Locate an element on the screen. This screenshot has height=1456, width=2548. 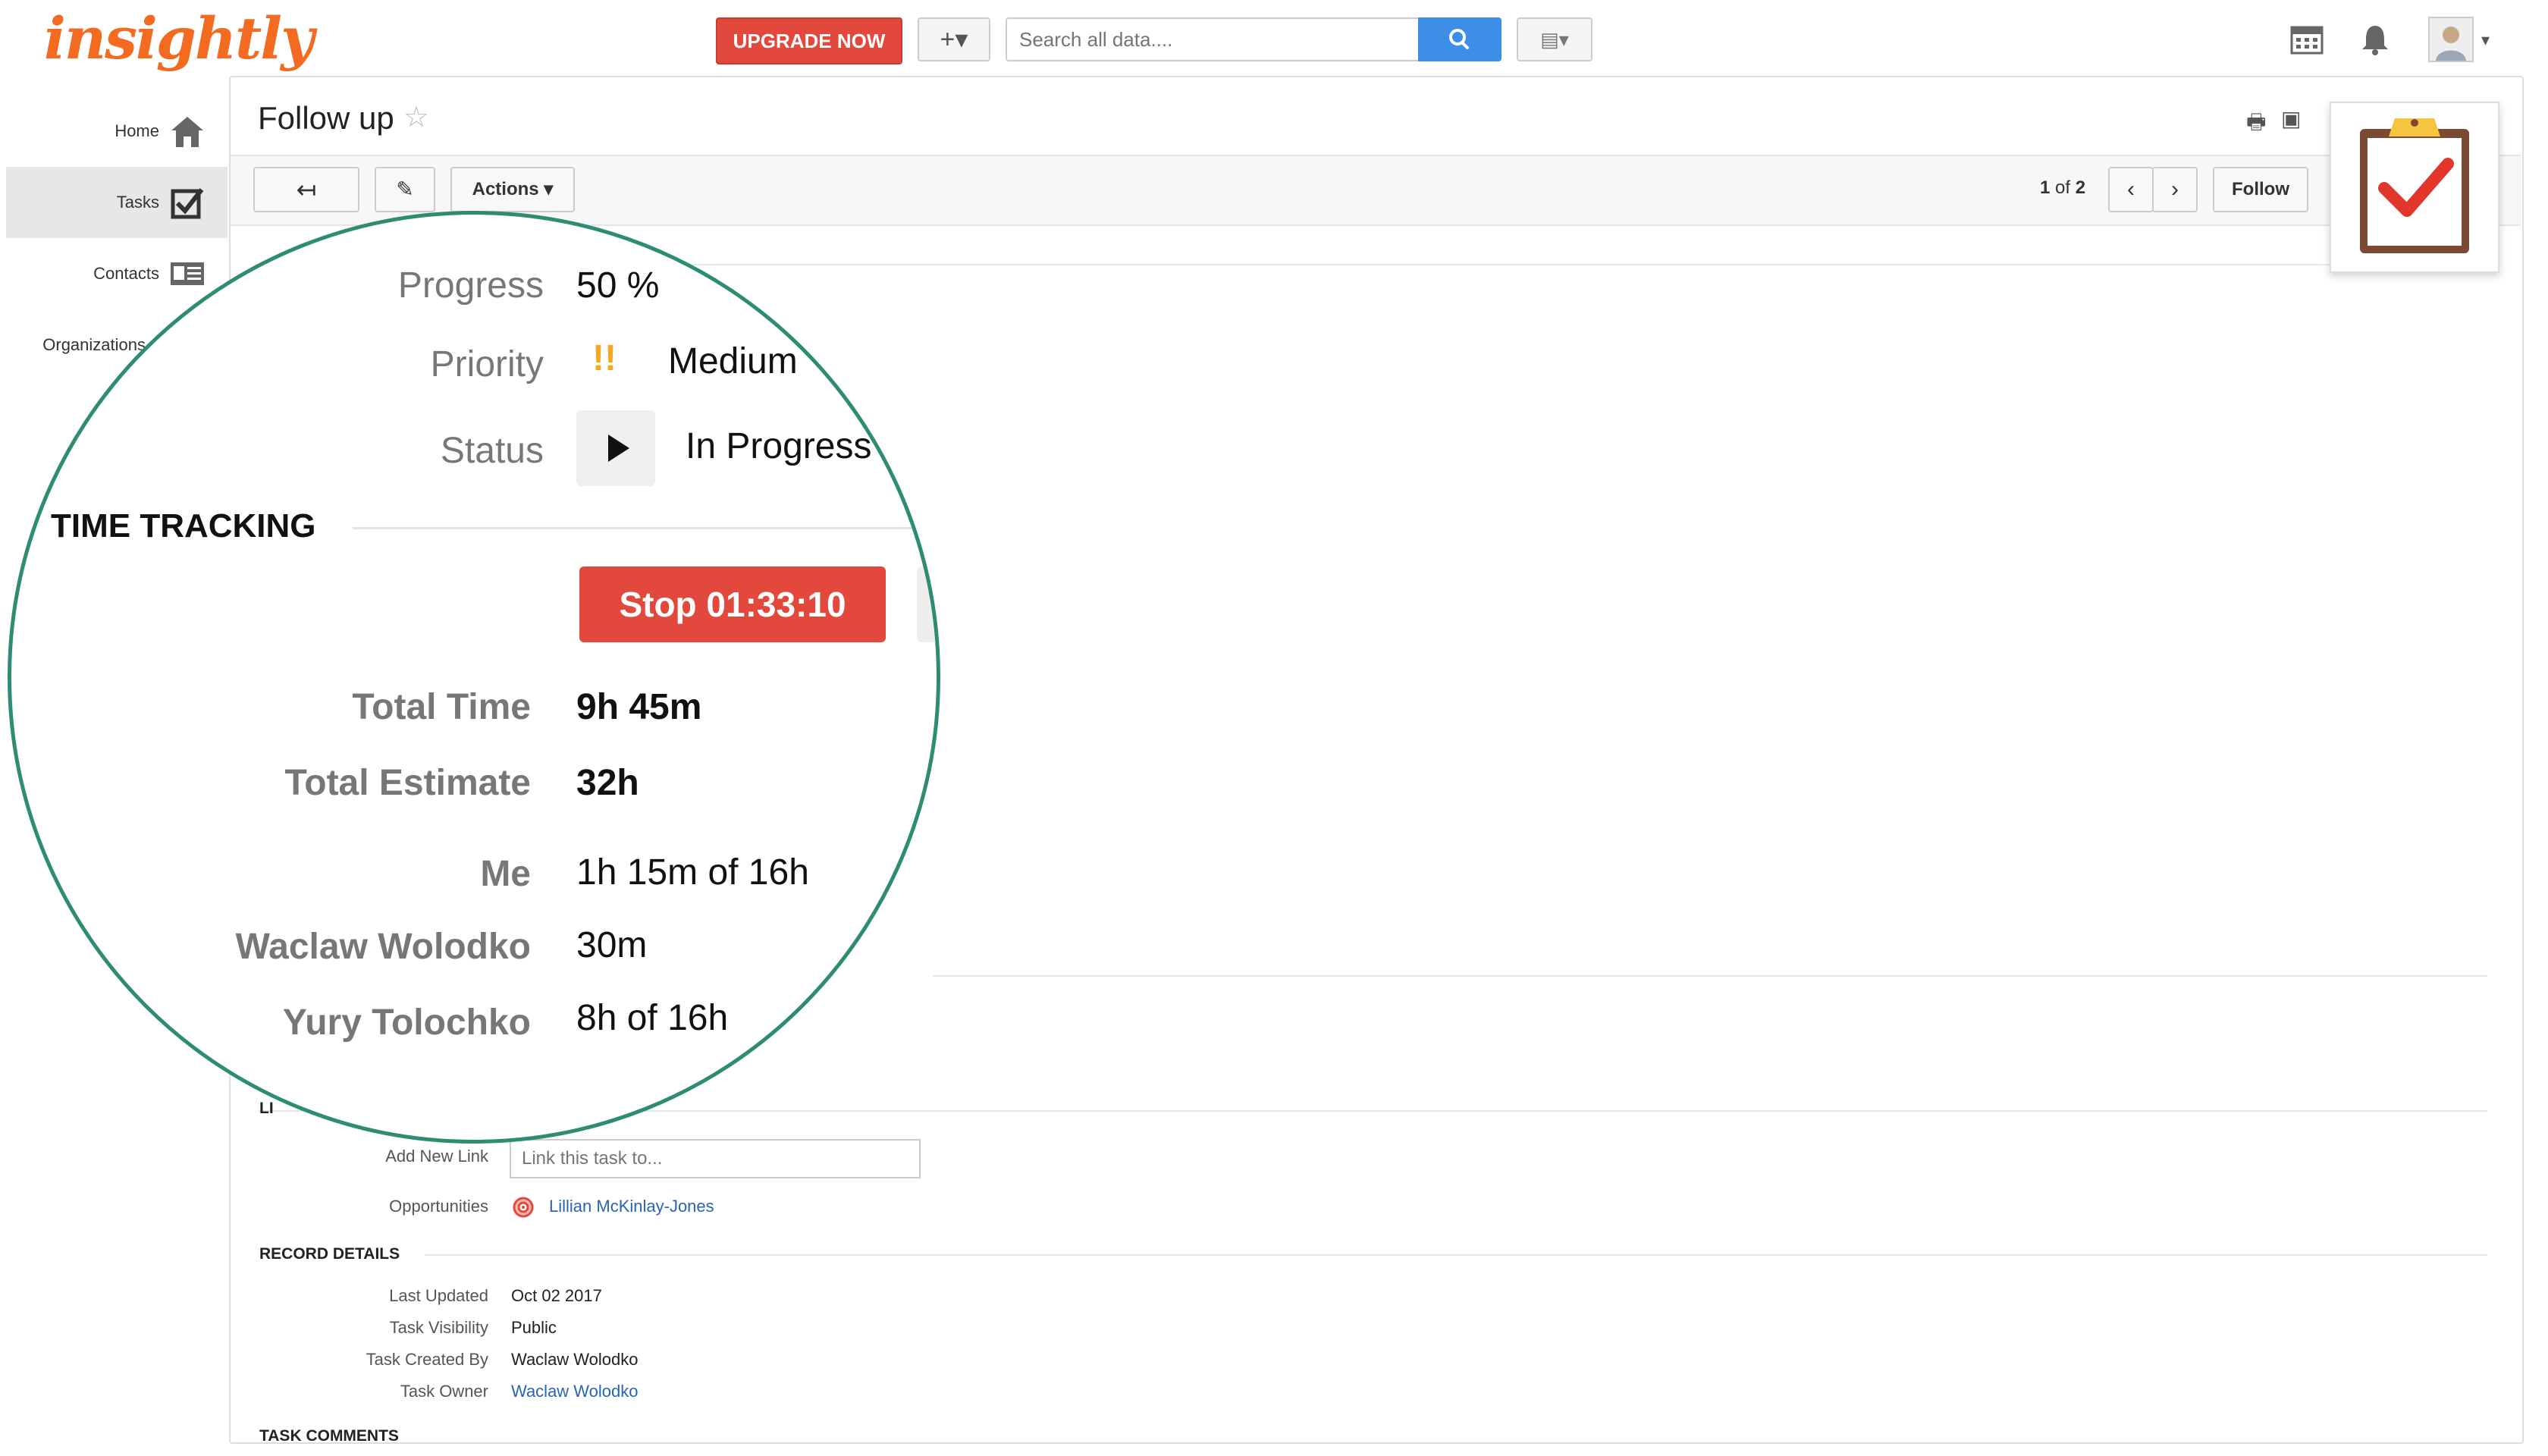
waclaw-wolodko-label: Waclaw Wolodko is located at coordinates (383, 947).